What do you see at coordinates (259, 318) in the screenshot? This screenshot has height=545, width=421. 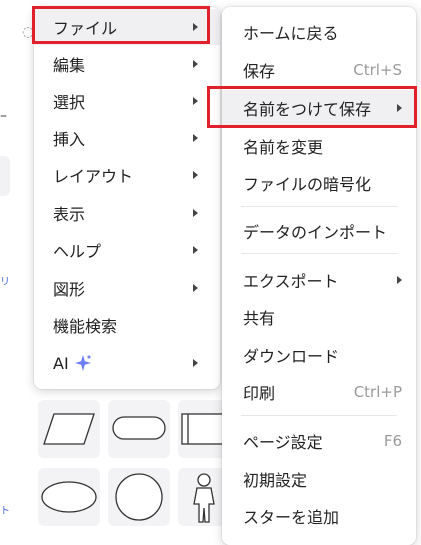 I see `menu-item-label: 共有` at bounding box center [259, 318].